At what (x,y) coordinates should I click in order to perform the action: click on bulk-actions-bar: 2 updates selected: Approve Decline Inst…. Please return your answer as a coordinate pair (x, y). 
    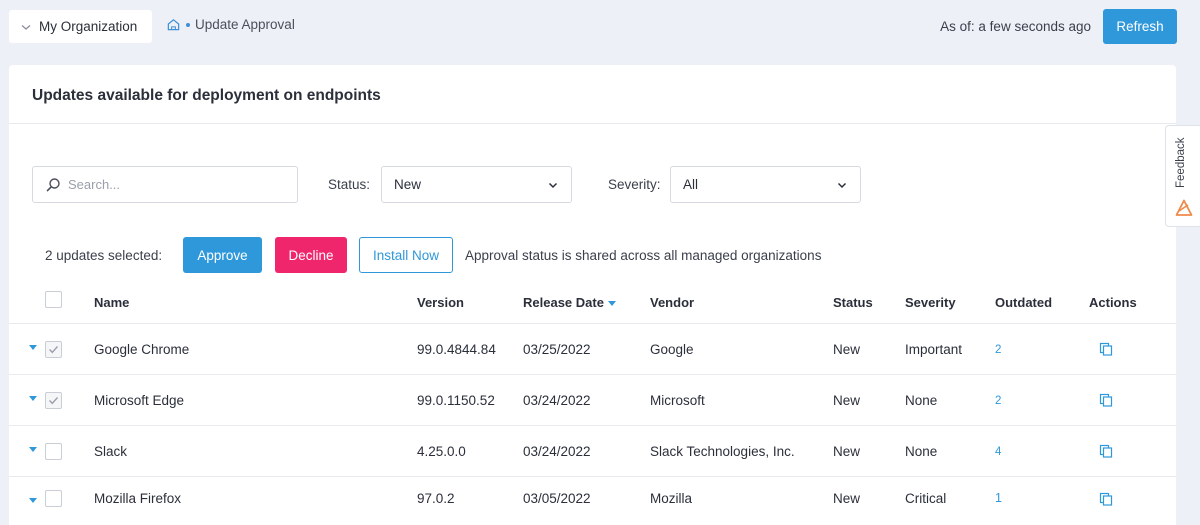
    Looking at the image, I should click on (592, 255).